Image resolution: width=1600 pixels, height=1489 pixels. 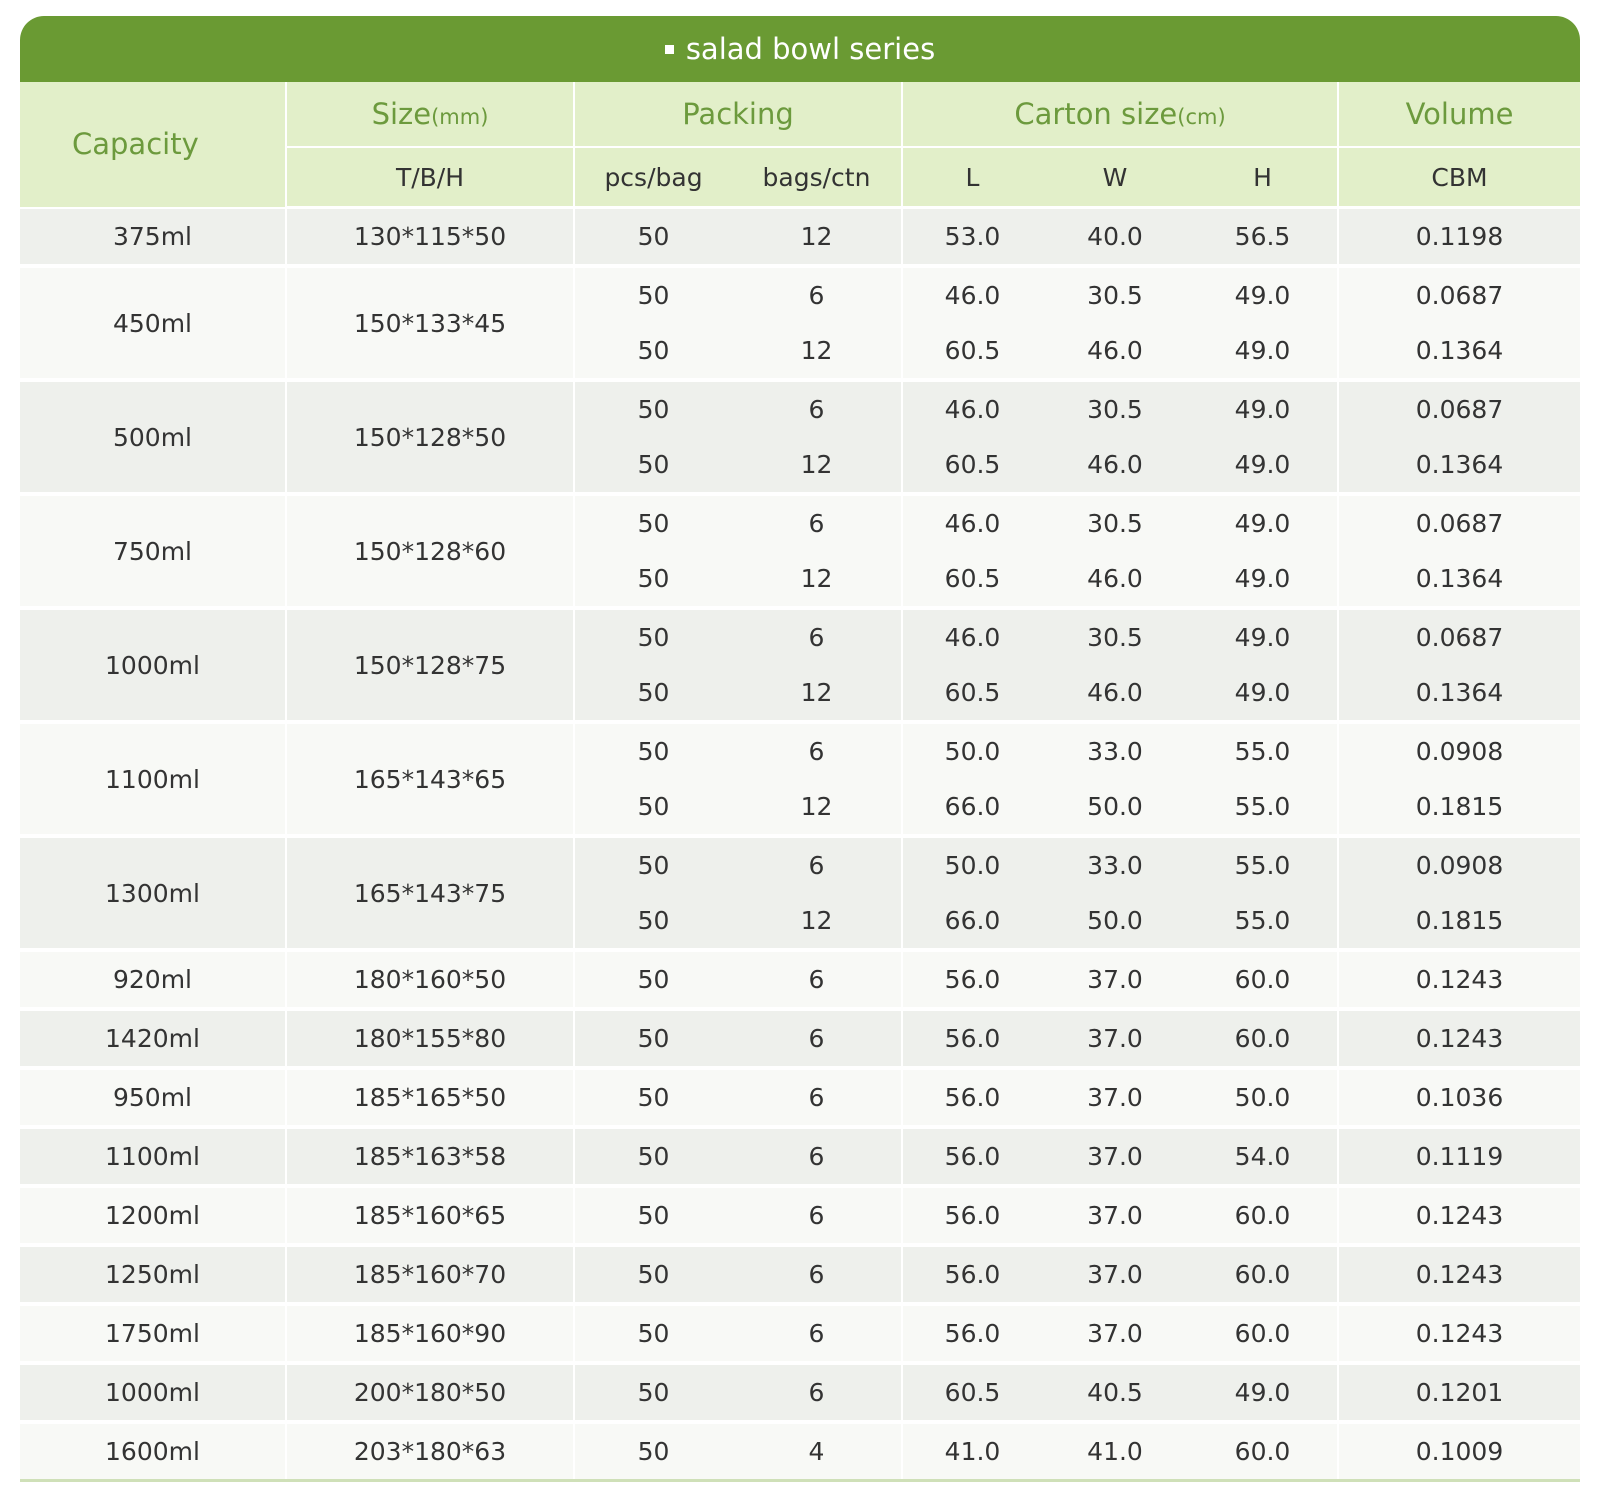 I want to click on cbm-cell: 0.1201, so click(x=1459, y=1391).